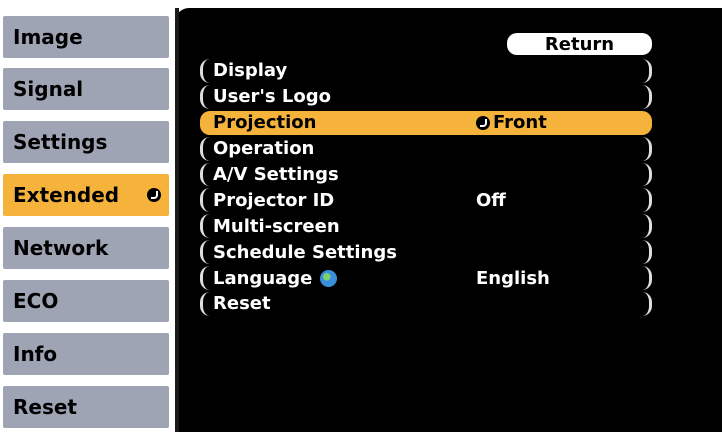 Image resolution: width=722 pixels, height=440 pixels. What do you see at coordinates (86, 89) in the screenshot?
I see `tab-signal: Signal` at bounding box center [86, 89].